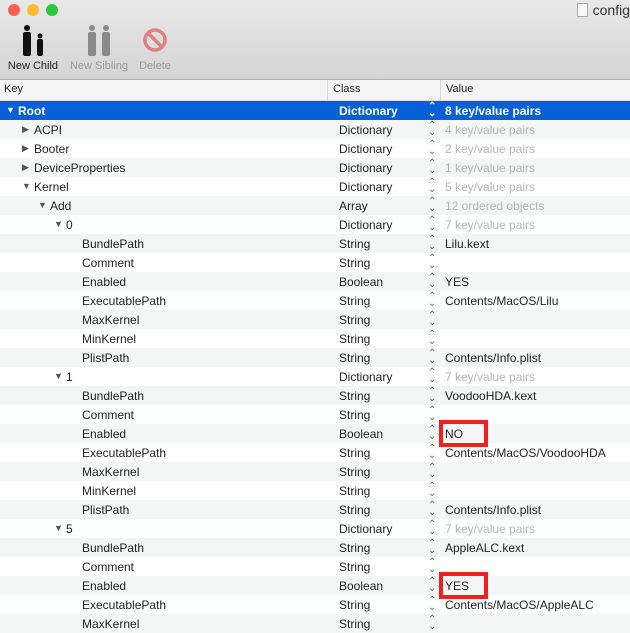 This screenshot has height=633, width=630. What do you see at coordinates (315, 433) in the screenshot?
I see `outline-row: Enabled Boolean ⌃ ⌄ NO` at bounding box center [315, 433].